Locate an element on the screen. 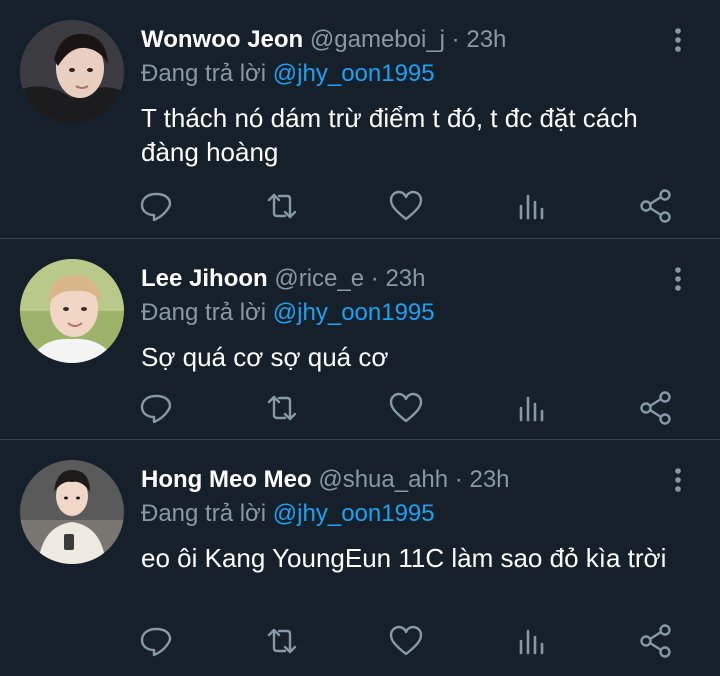 Image resolution: width=720 pixels, height=676 pixels. username-handle: @shua_ahh is located at coordinates (383, 479).